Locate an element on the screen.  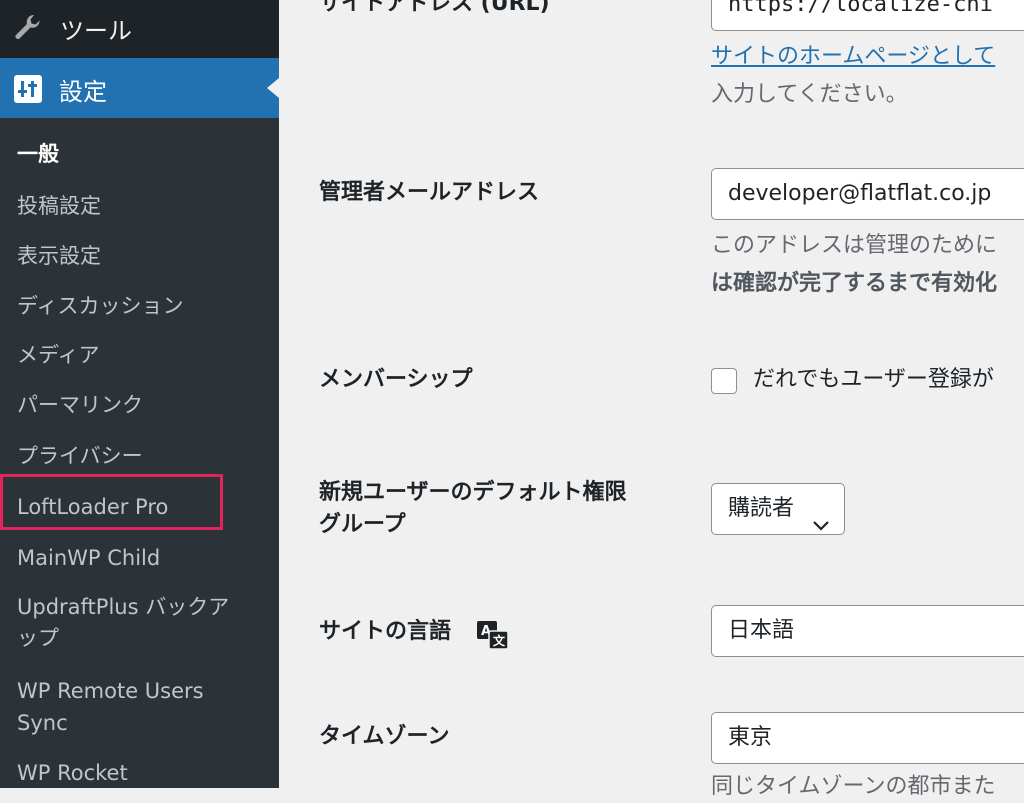
default-role-select: 購読者 is located at coordinates (778, 509).